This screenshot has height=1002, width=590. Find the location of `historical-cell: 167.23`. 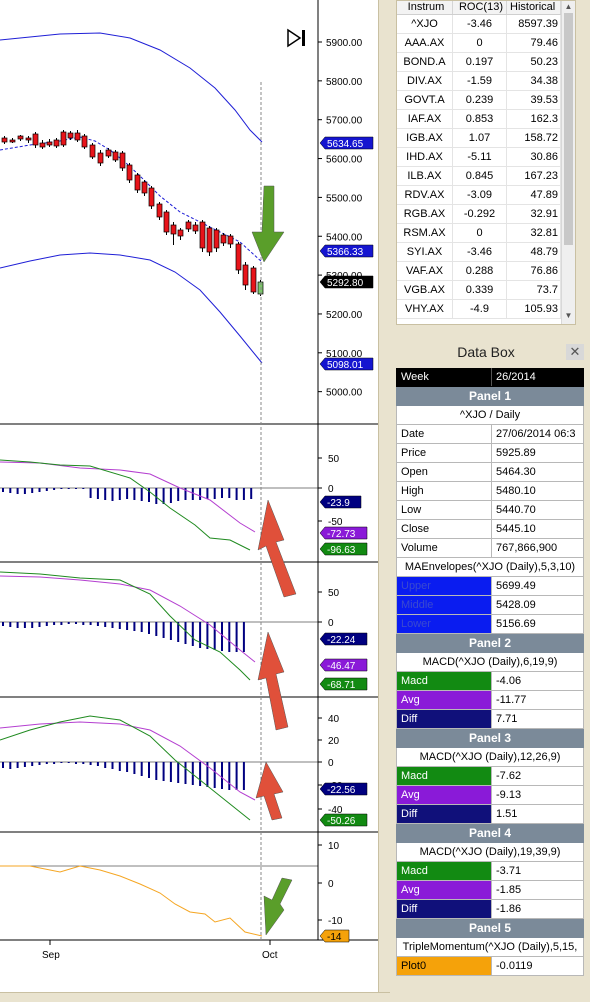

historical-cell: 167.23 is located at coordinates (534, 176).